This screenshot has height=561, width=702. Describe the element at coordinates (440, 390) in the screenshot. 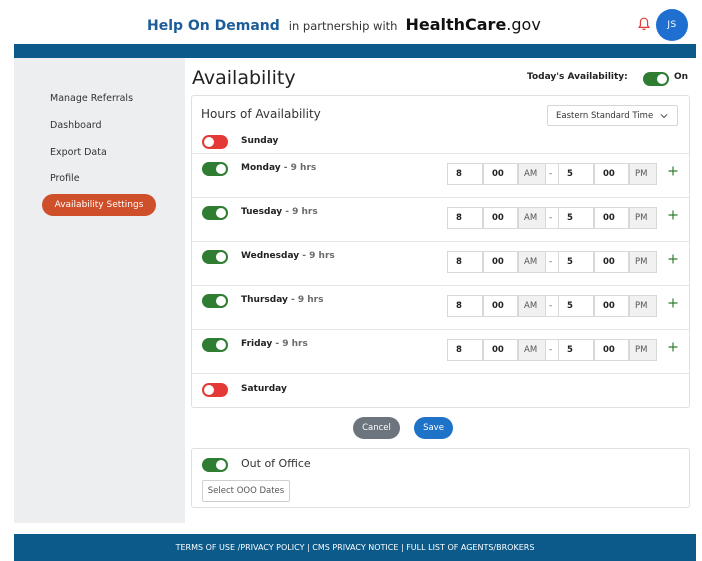

I see `day-row-saturday: Saturday` at that location.